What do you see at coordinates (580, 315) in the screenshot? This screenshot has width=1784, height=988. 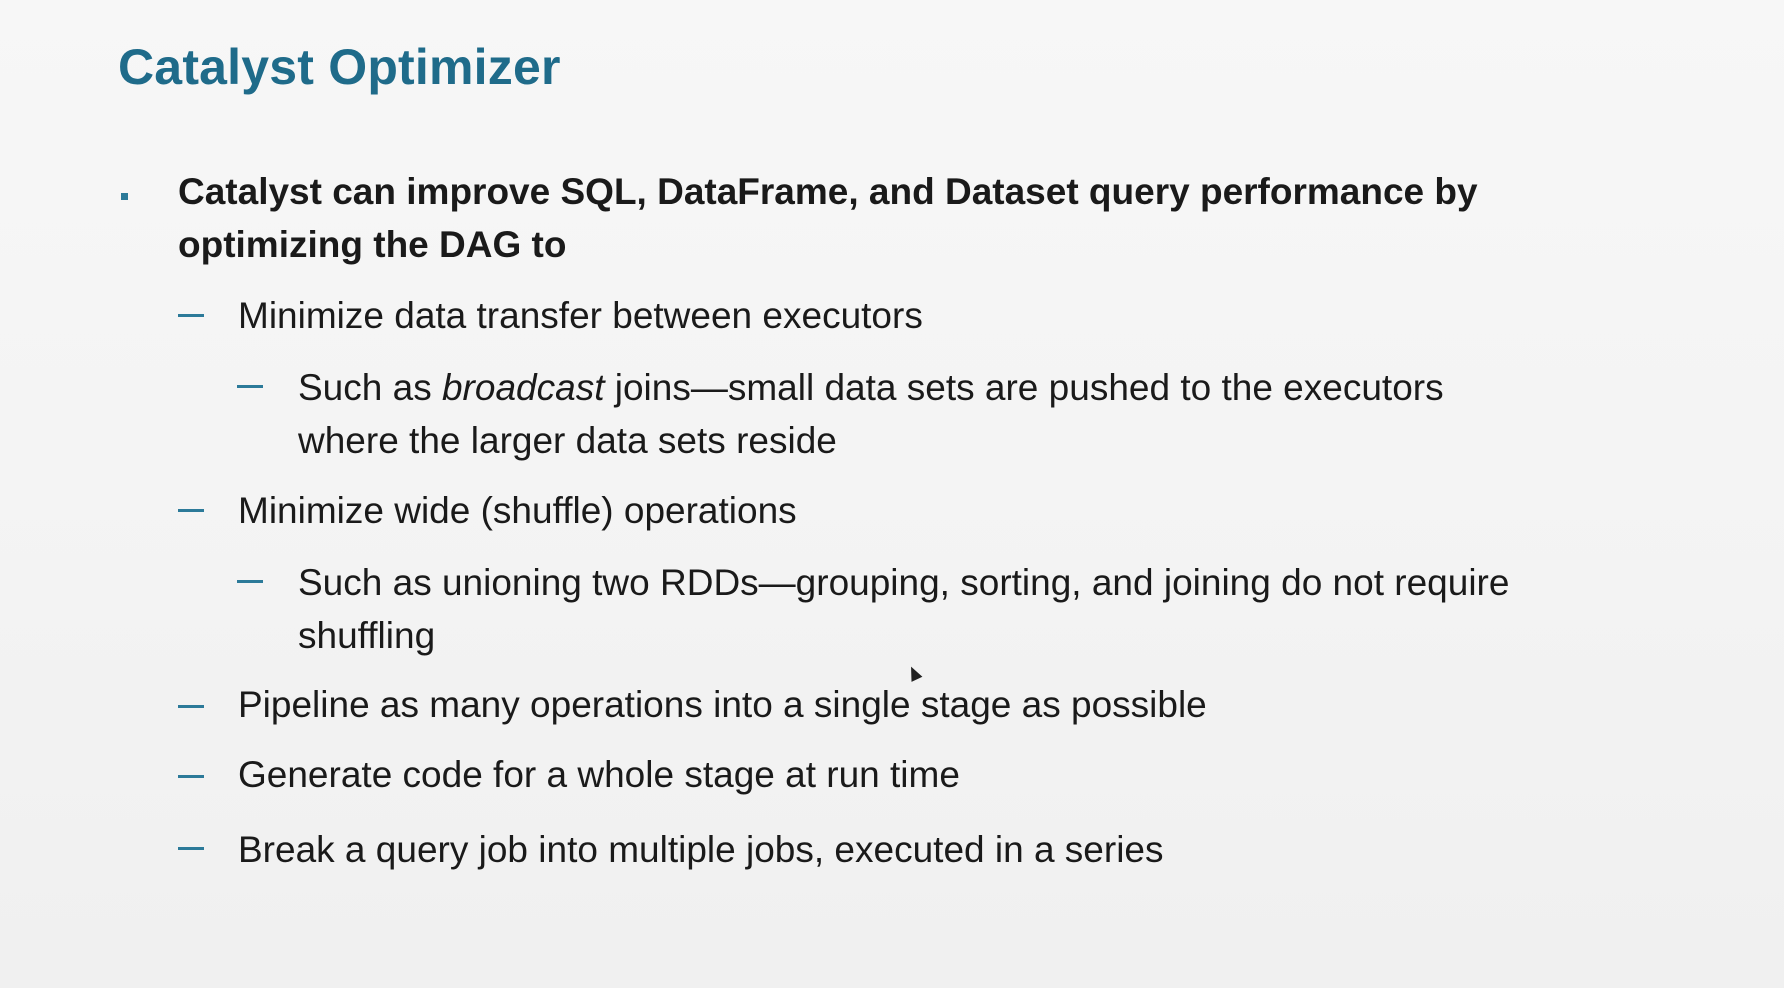 I see `sub-bullet-minimize-transfer: Minimize data transfer between executors` at bounding box center [580, 315].